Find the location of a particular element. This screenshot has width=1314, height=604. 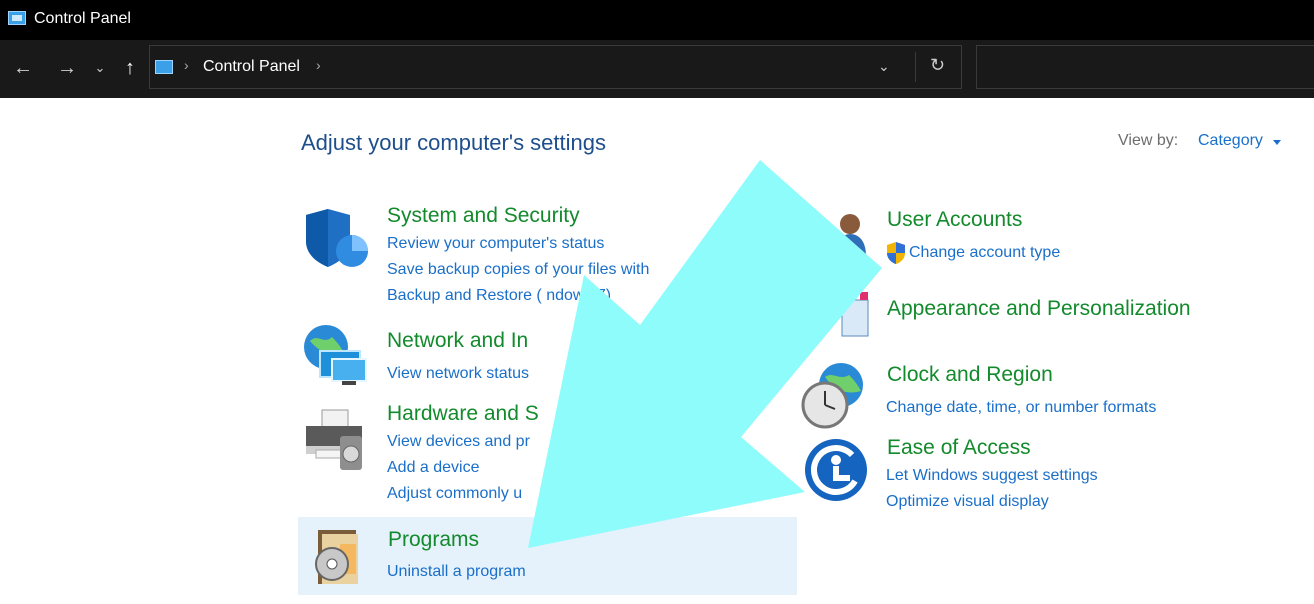

view-by-label: View by: is located at coordinates (1148, 140).